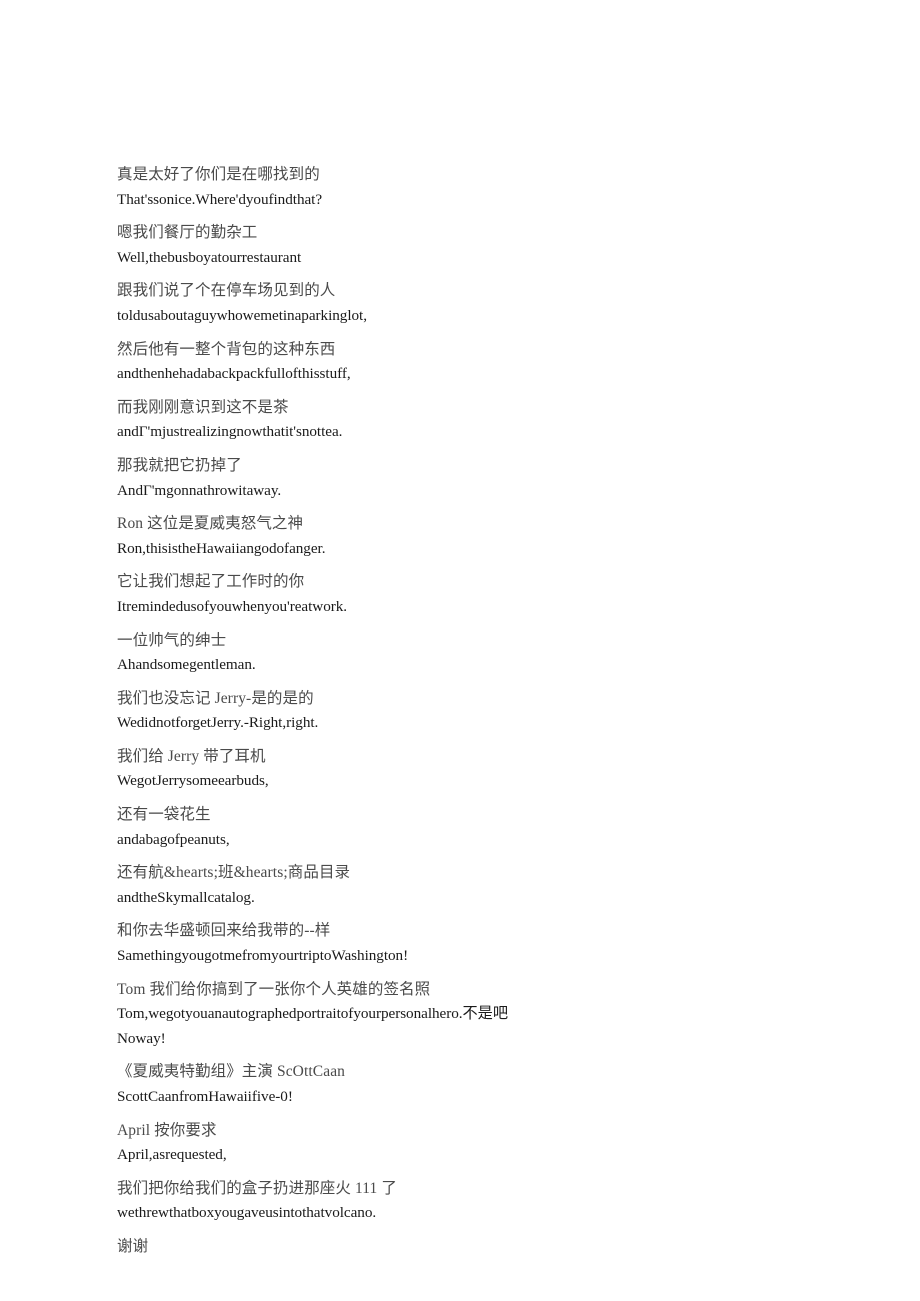 The height and width of the screenshot is (1301, 920). Describe the element at coordinates (467, 769) in the screenshot. I see `subtitle-stanza: 我们给 Jerry 带了耳机 WegotJerrysomeearbuds,` at that location.